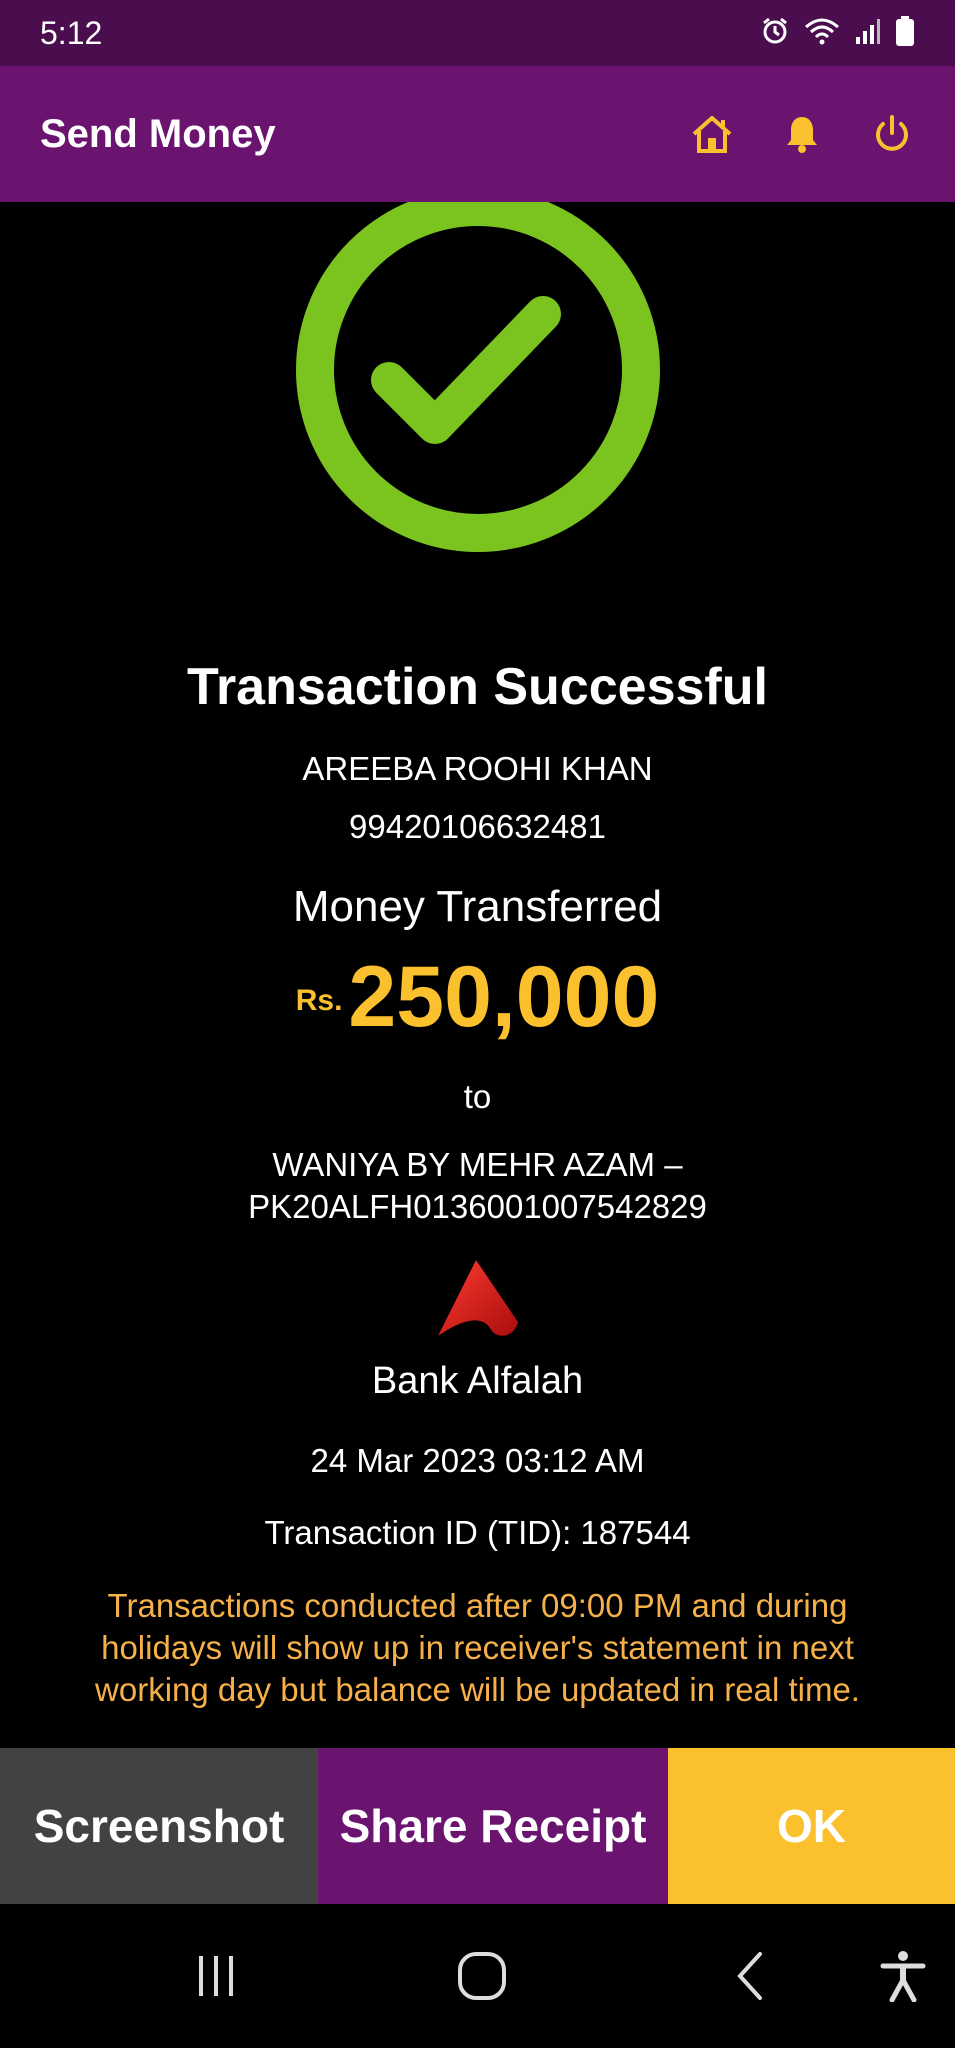 The width and height of the screenshot is (955, 2048). Describe the element at coordinates (477, 1381) in the screenshot. I see `bank-name: Bank Alfalah` at that location.